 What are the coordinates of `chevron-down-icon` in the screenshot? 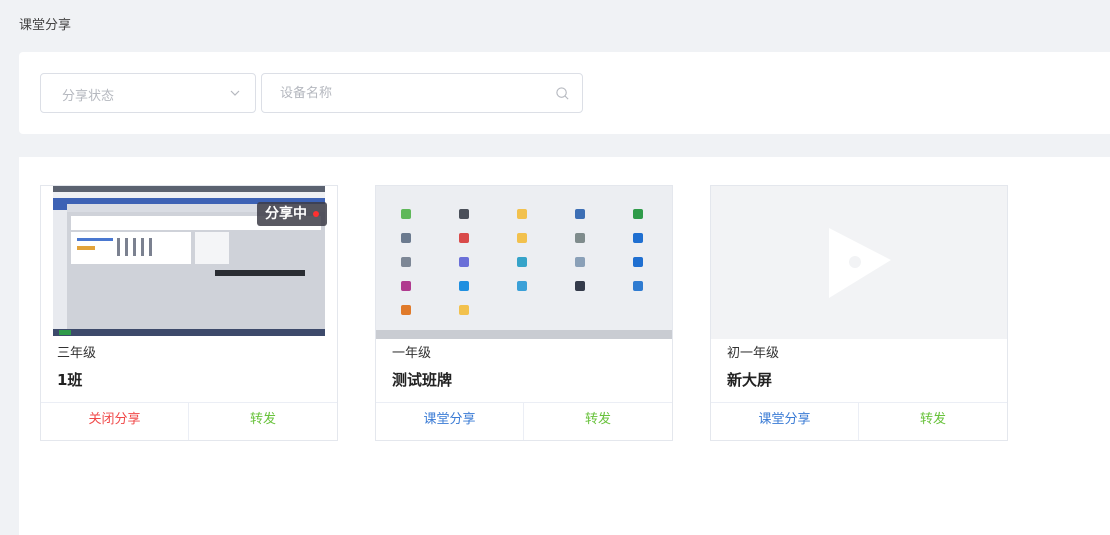 It's located at (235, 93).